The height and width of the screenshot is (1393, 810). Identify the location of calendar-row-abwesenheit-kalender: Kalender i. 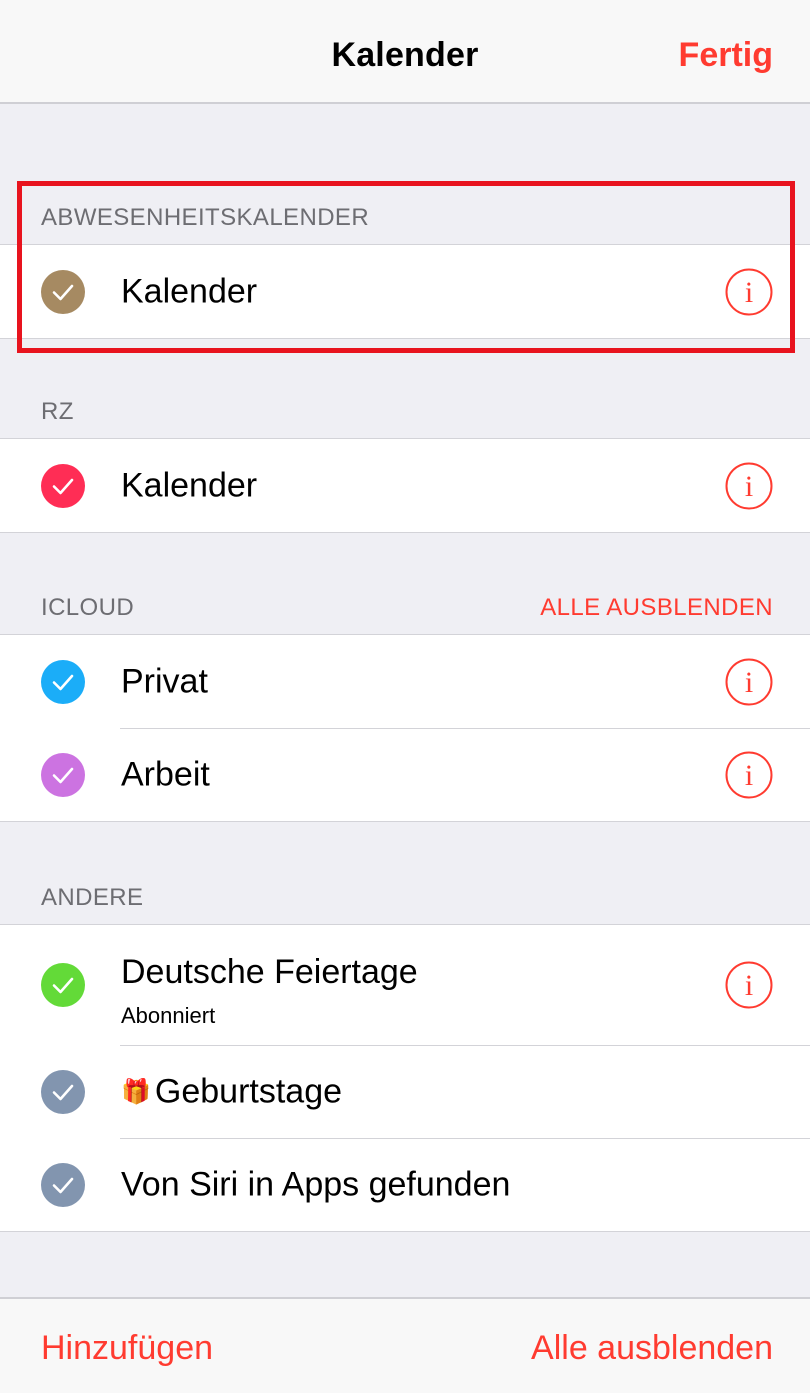
(405, 291).